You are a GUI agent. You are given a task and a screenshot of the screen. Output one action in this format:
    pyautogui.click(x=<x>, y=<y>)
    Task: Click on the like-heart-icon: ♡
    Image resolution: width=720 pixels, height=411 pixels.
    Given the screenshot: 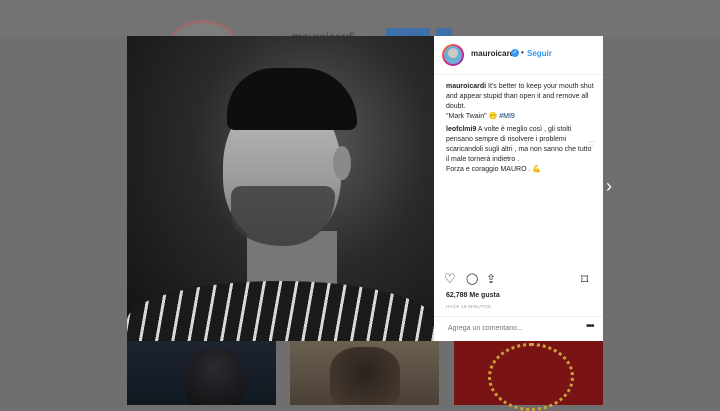 What is the action you would take?
    pyautogui.click(x=450, y=279)
    